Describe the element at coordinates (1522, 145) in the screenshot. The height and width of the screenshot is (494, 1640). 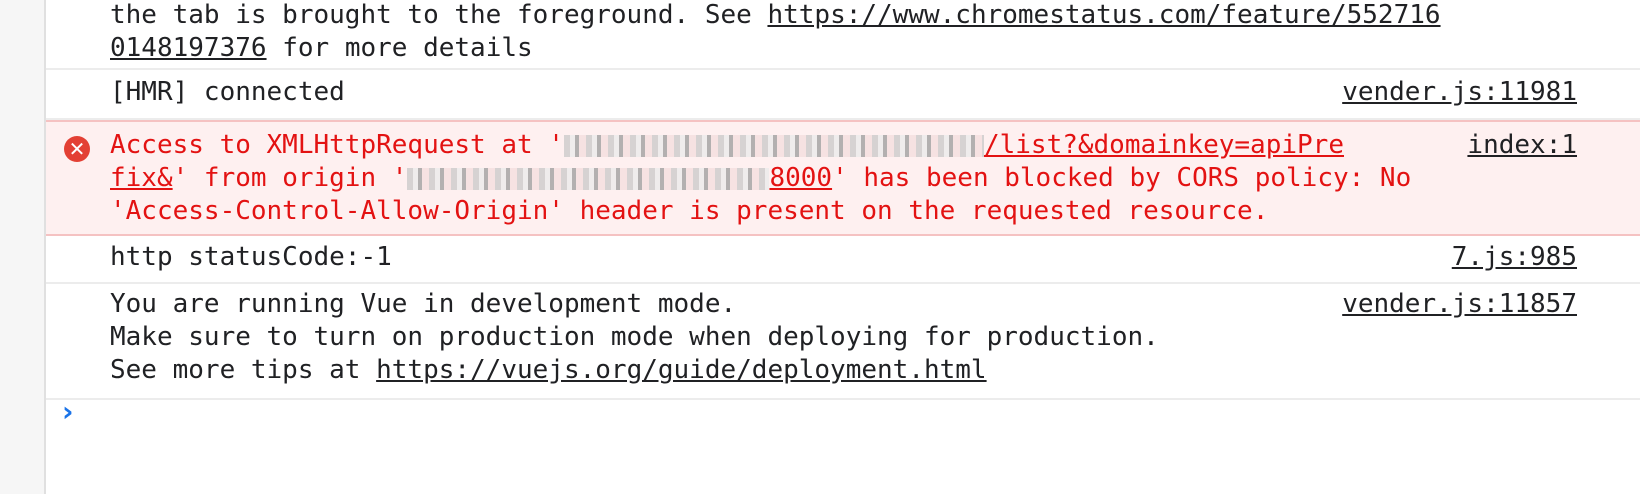
I see `source-link: index:1` at that location.